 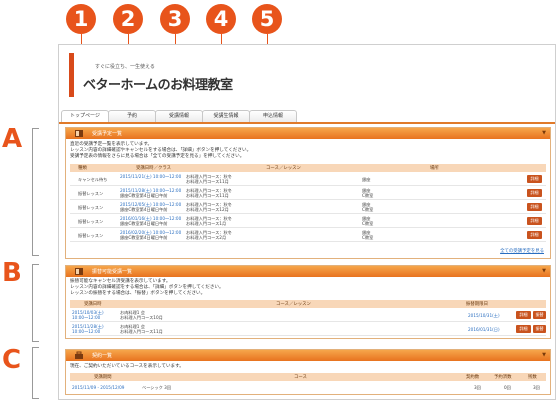 What do you see at coordinates (308, 377) in the screenshot?
I see `panel-c-table-header: 受講期間 コース 契約数 予約済数 残数` at bounding box center [308, 377].